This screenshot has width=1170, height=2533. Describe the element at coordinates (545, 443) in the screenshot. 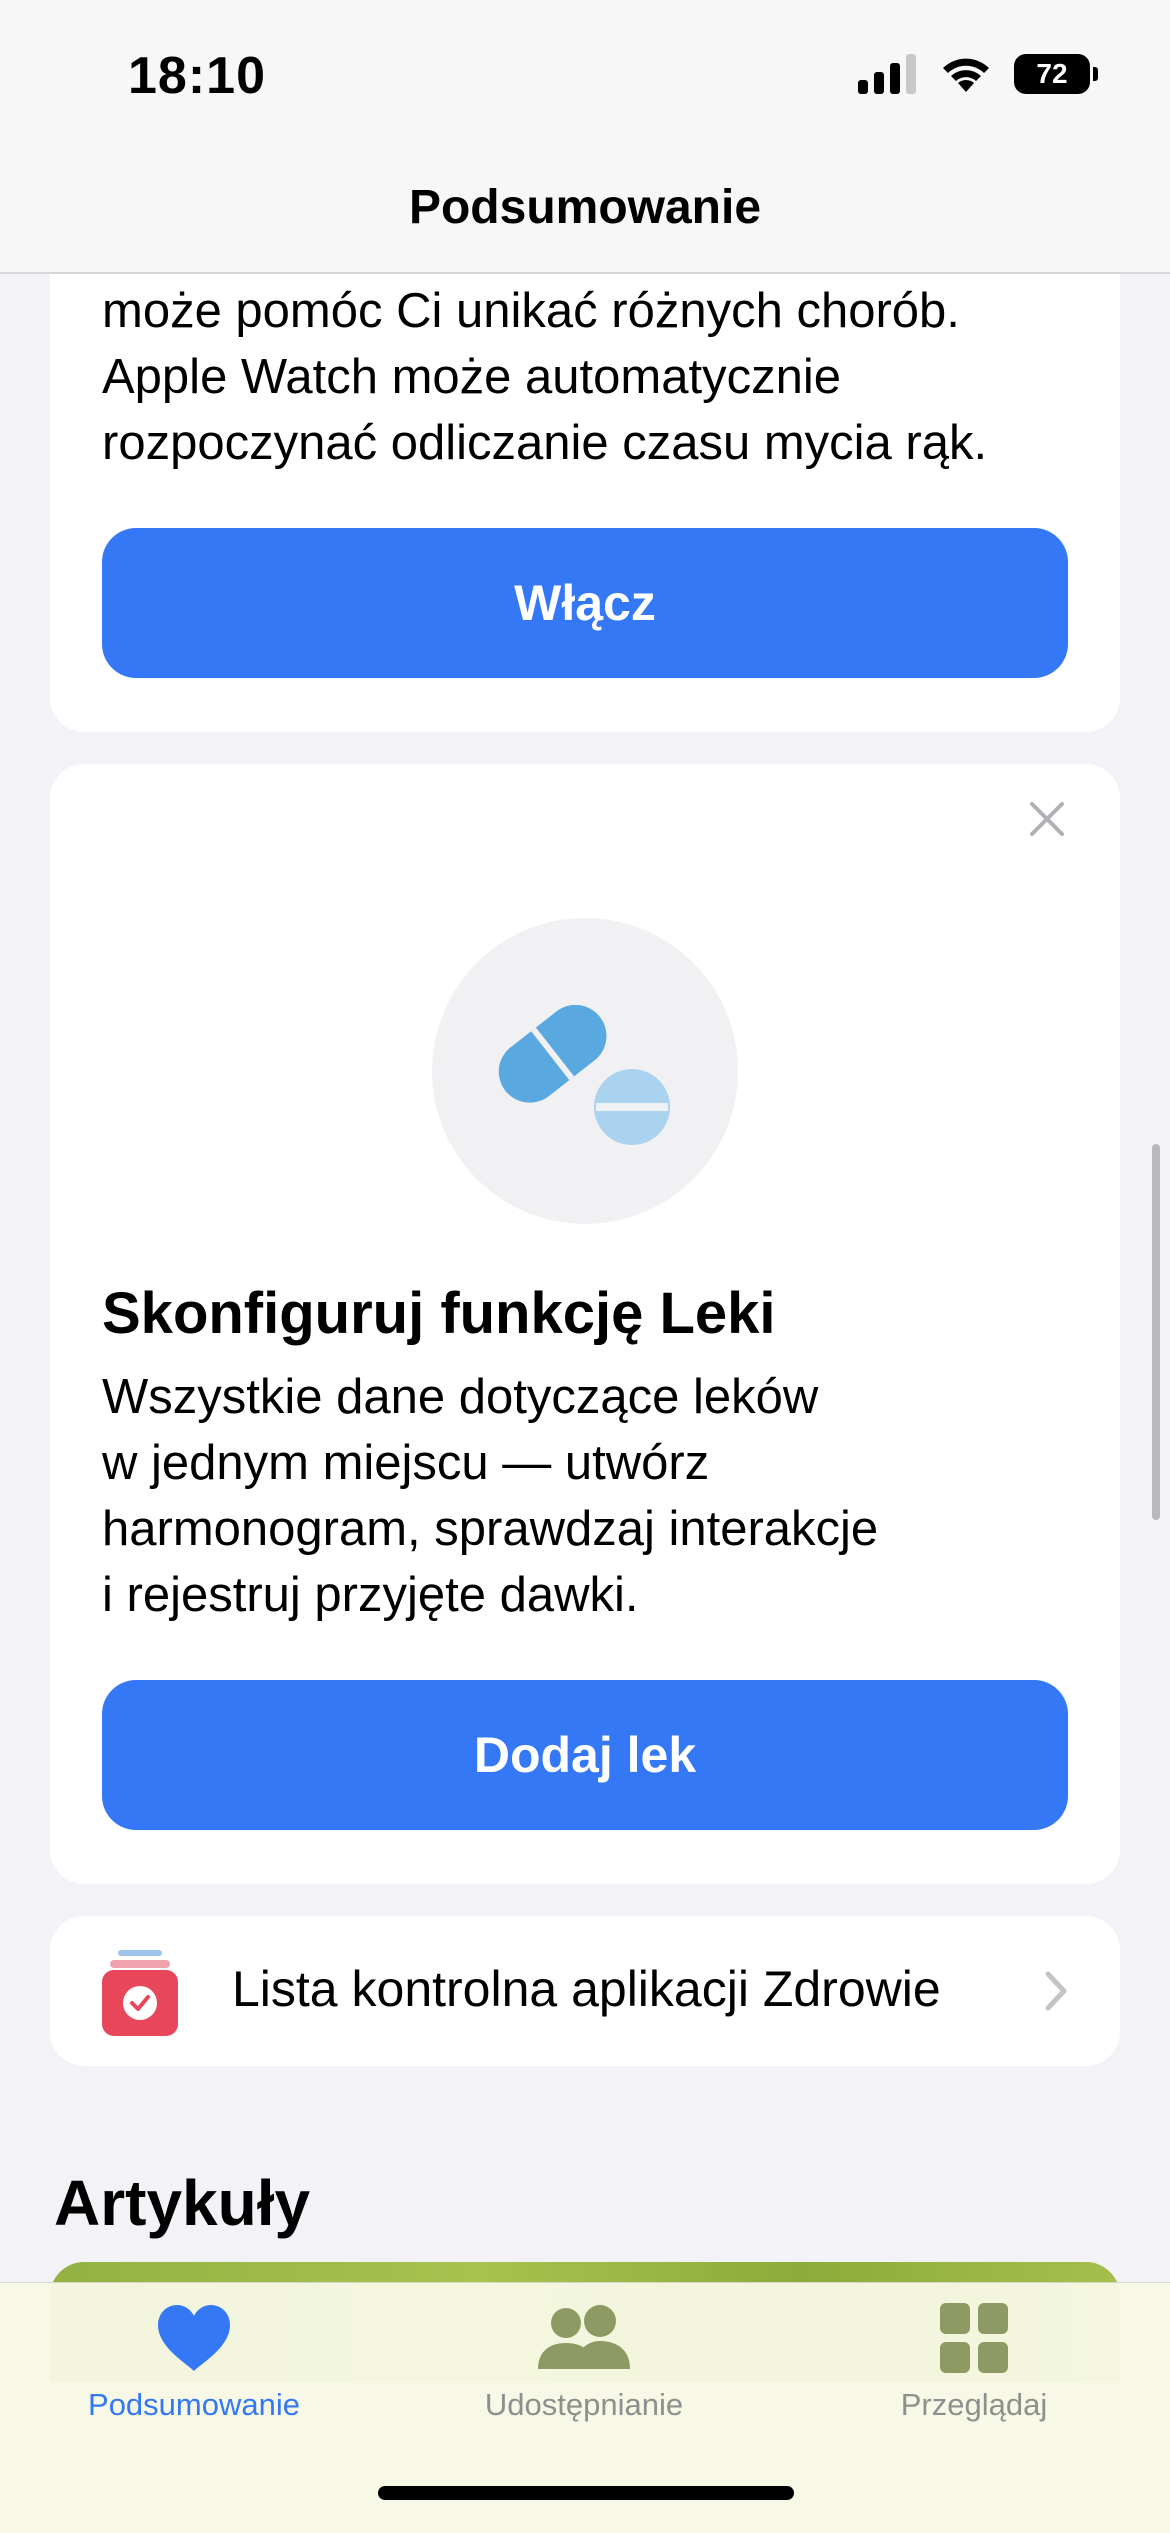

I see `description-line: rozpoczynać odliczanie czasu mycia rąk.` at that location.